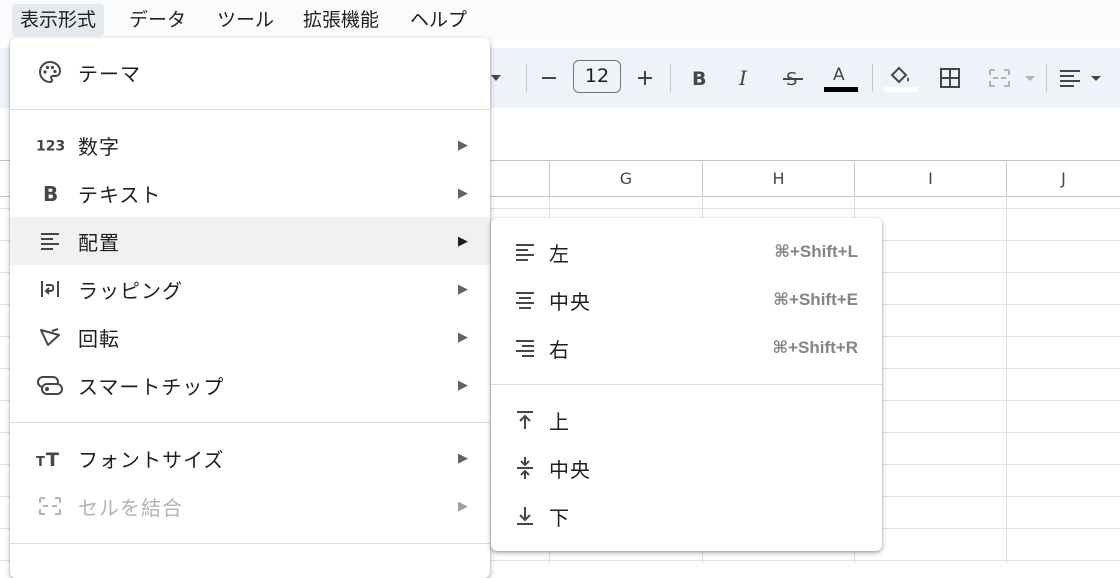 Image resolution: width=1120 pixels, height=578 pixels. Describe the element at coordinates (559, 253) in the screenshot. I see `align-label: 左` at that location.